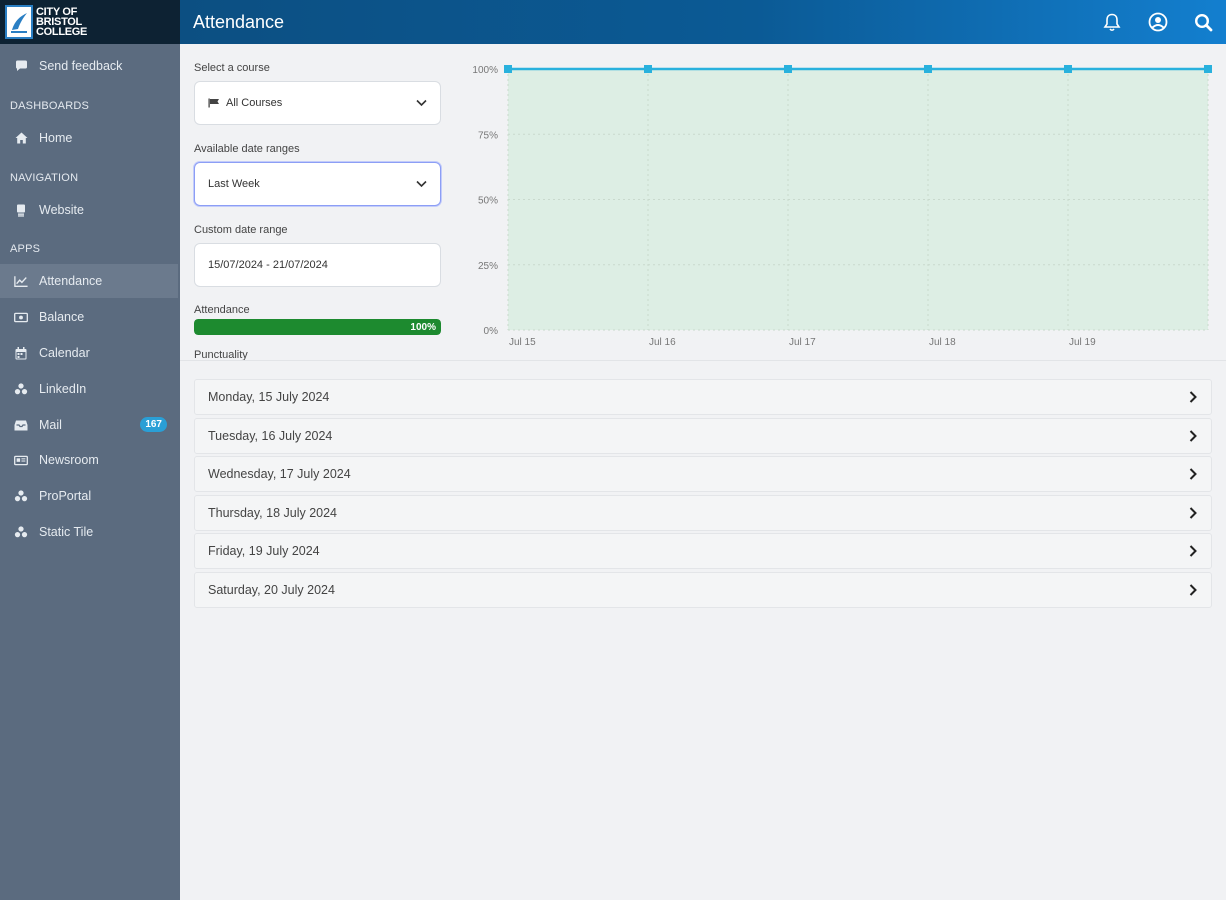  Describe the element at coordinates (222, 310) in the screenshot. I see `attendance-label: Attendance` at that location.